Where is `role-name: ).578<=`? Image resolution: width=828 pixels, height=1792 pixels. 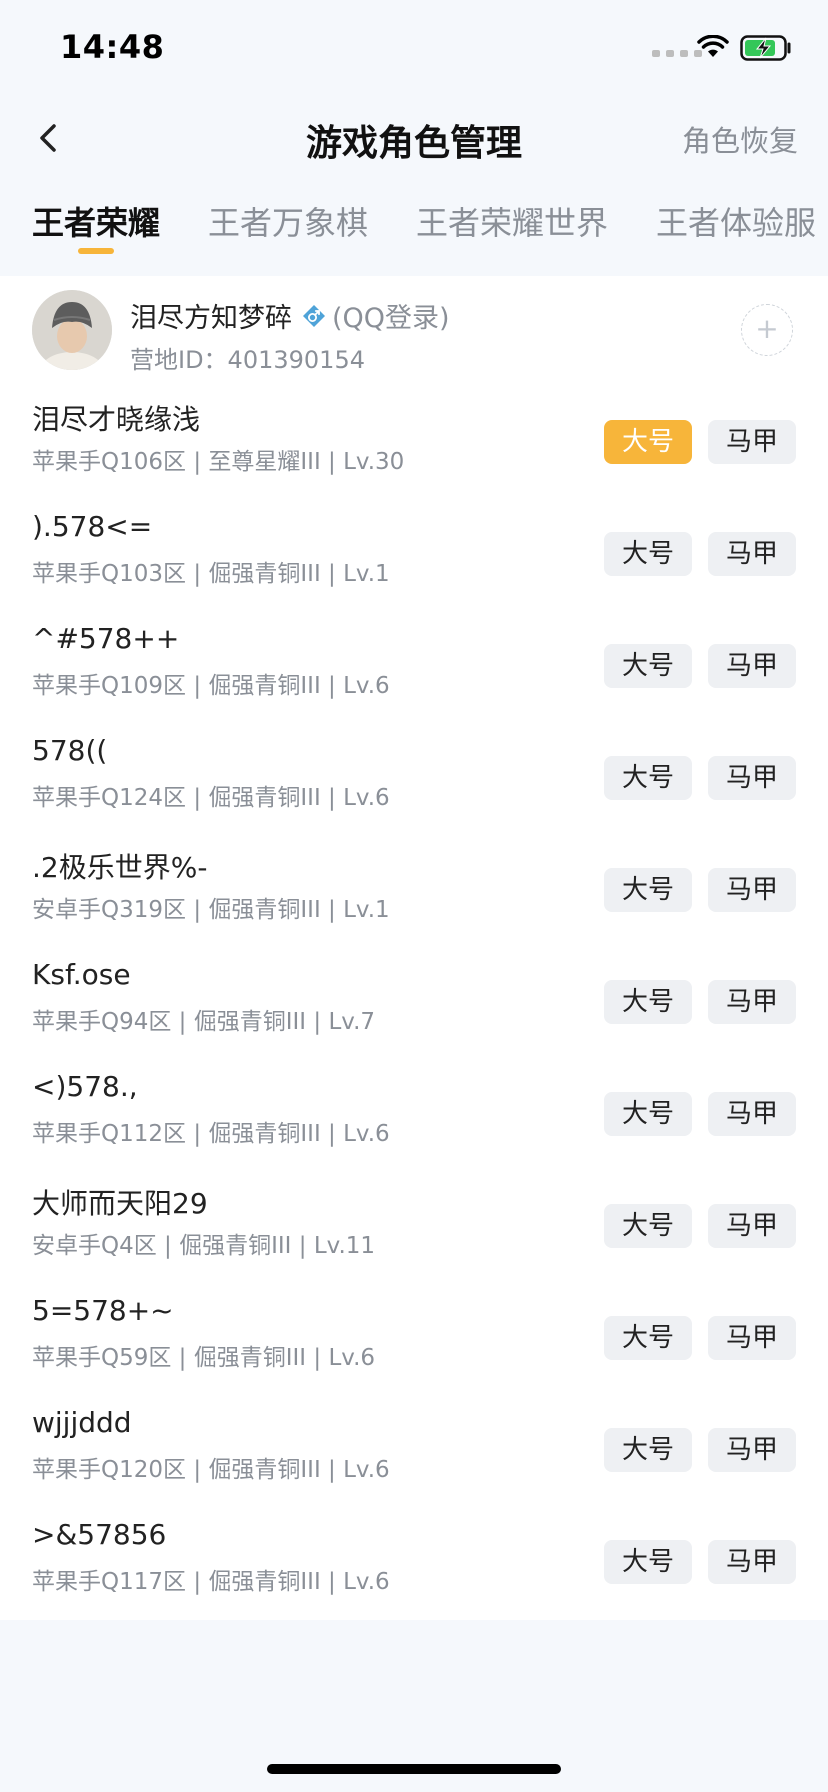
role-name: ).578<= is located at coordinates (92, 526).